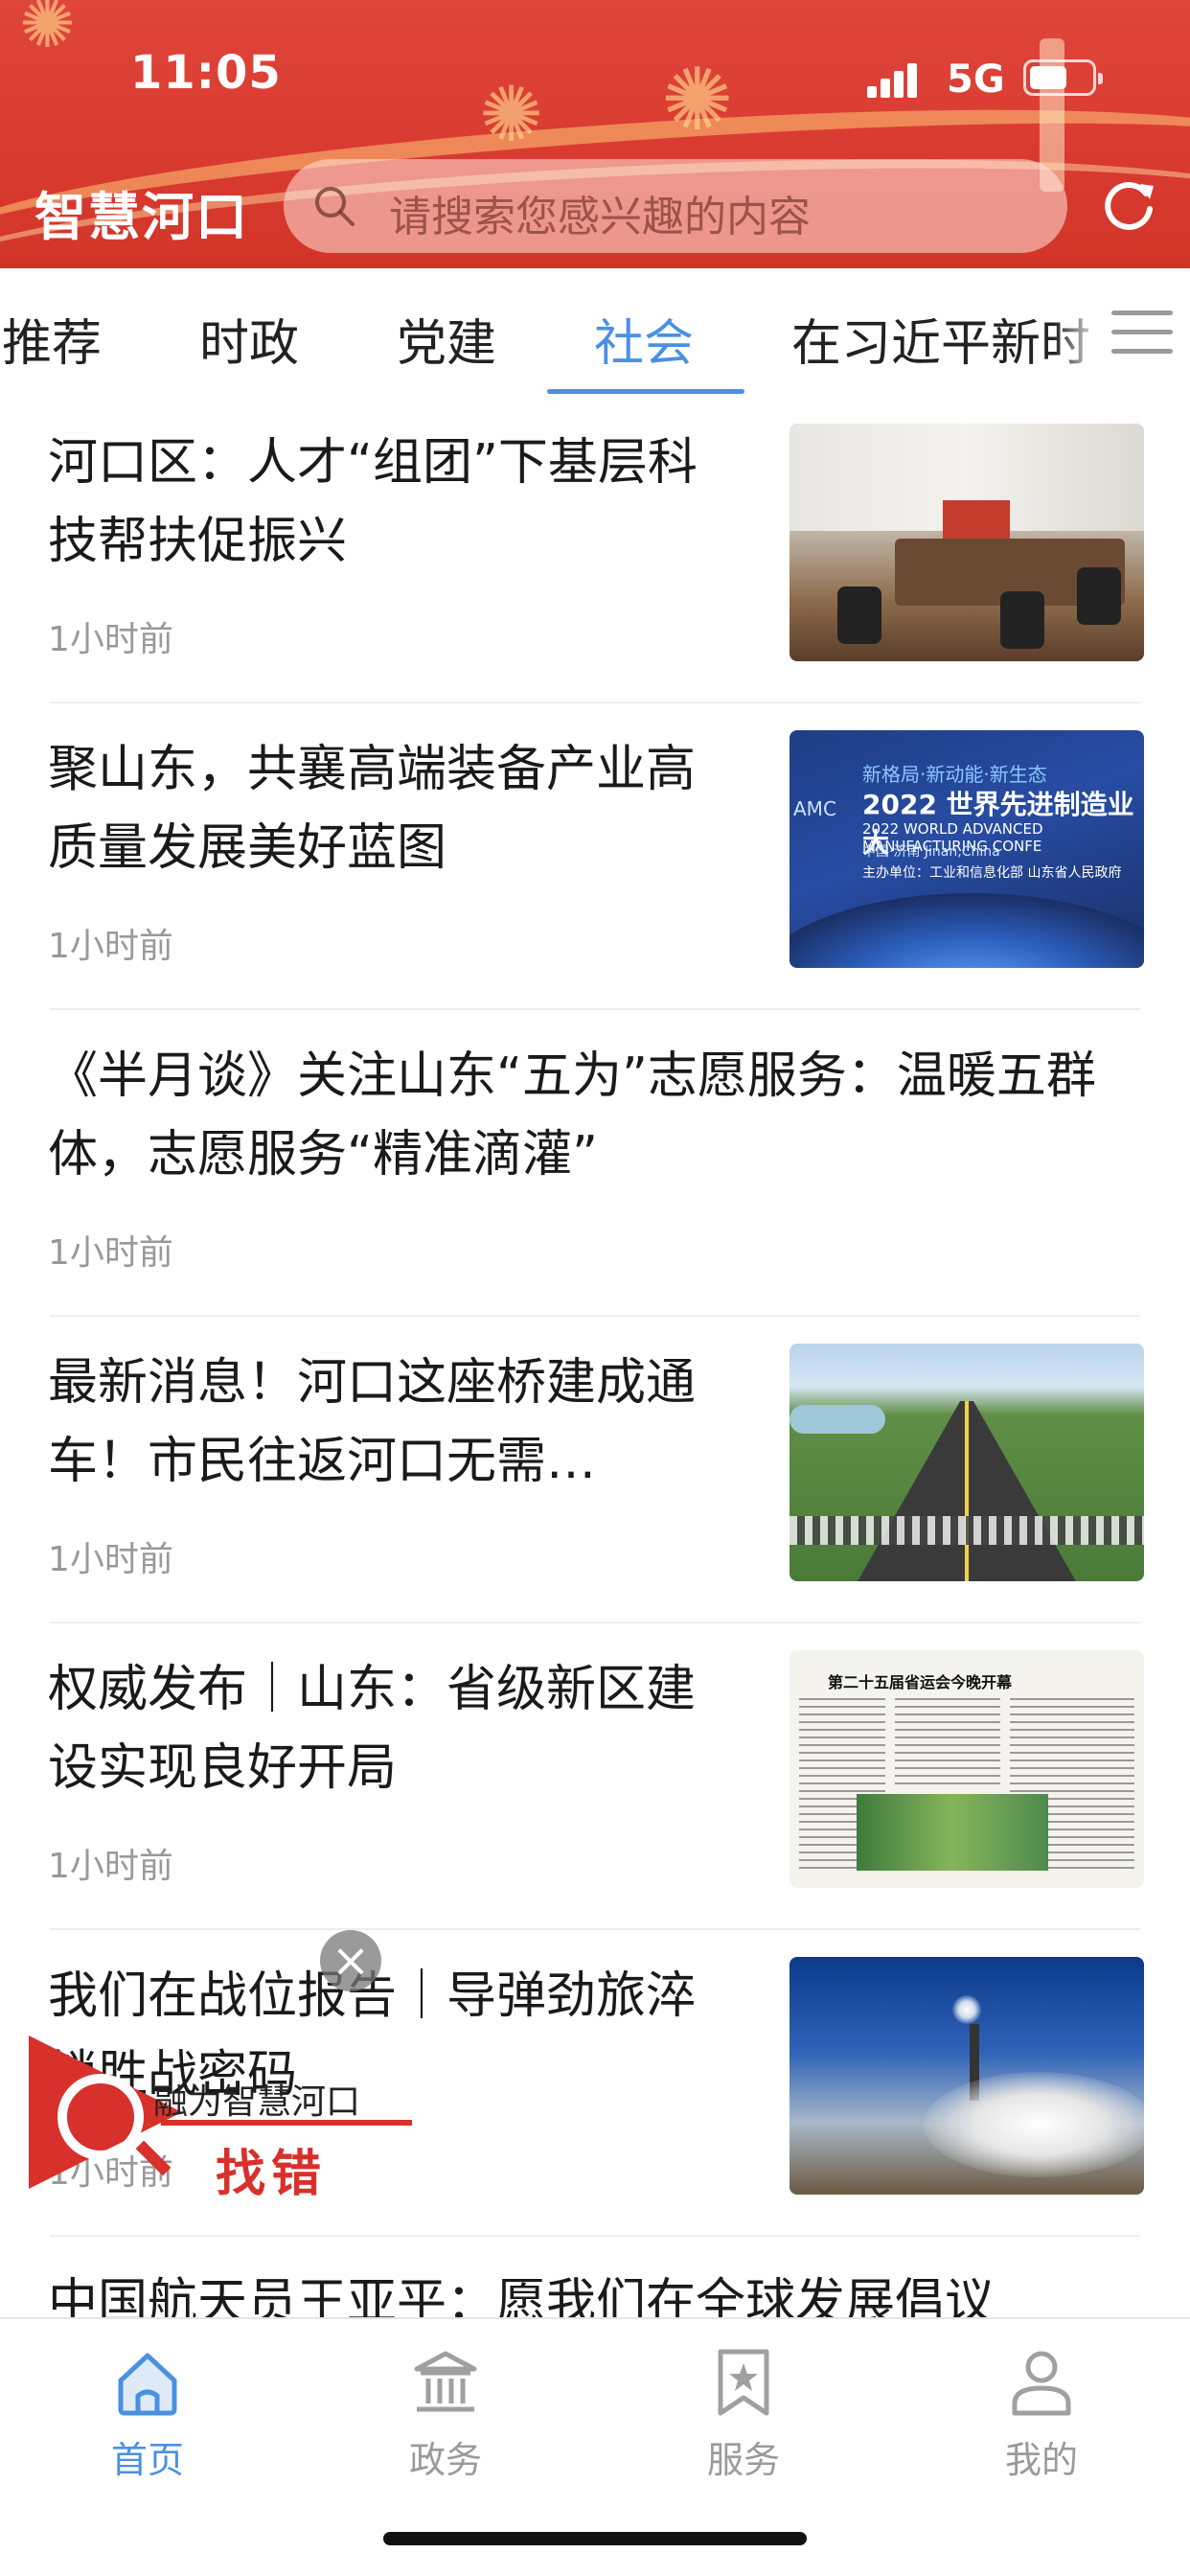  I want to click on home-indicator, so click(595, 2538).